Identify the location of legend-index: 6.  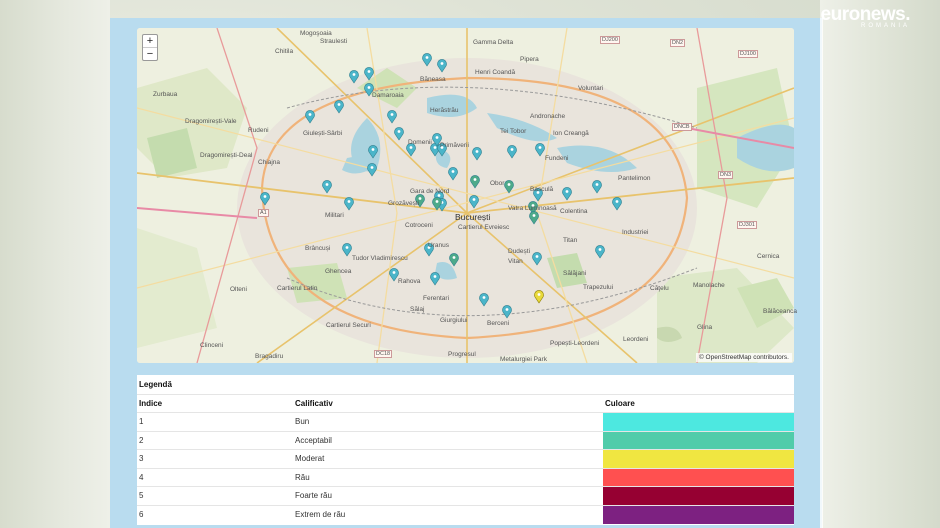
(141, 514).